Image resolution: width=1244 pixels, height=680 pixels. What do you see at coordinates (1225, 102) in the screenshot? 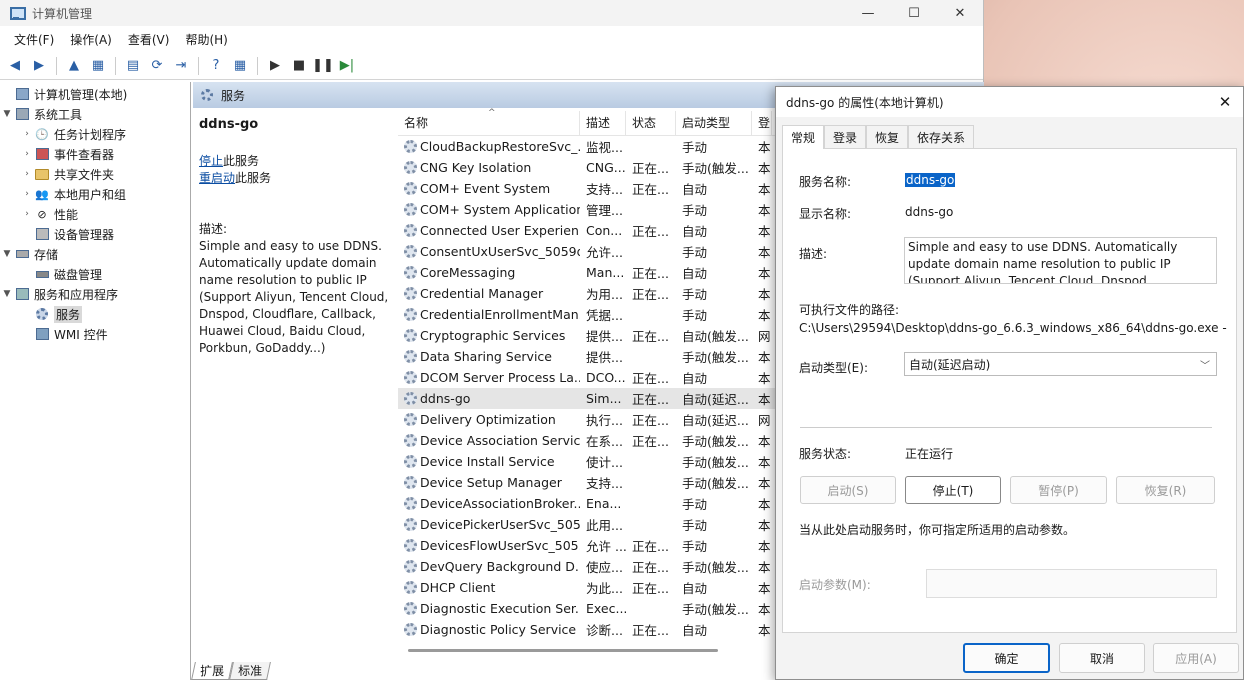
I see `dialog-close-button: ✕` at bounding box center [1225, 102].